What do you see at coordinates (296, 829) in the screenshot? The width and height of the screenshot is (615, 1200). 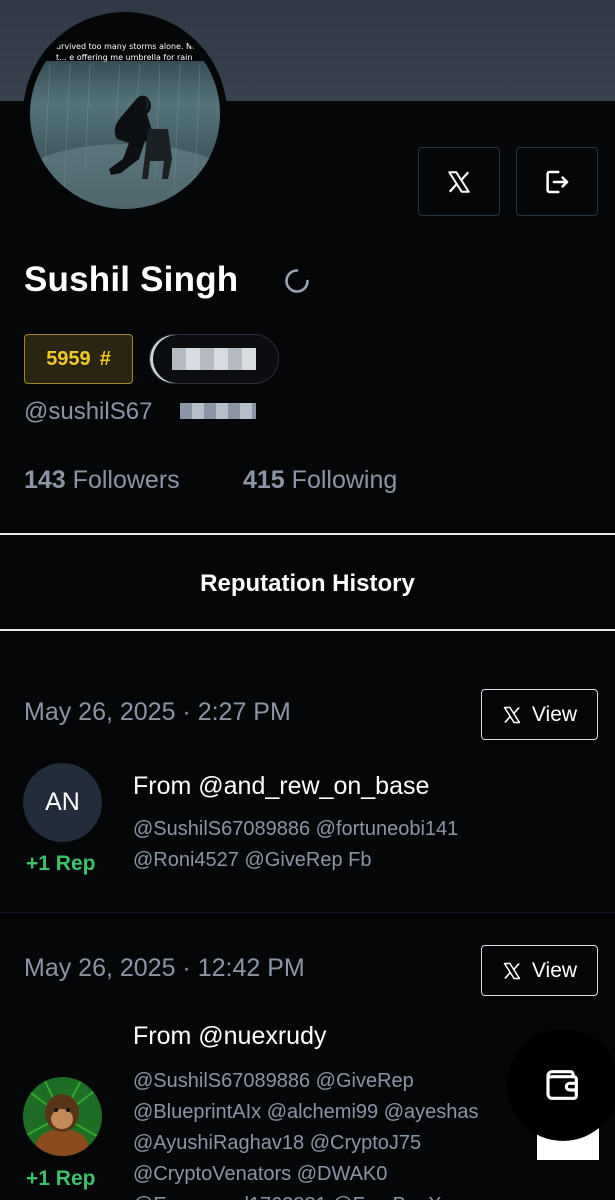 I see `tag-line: @SushilS67089886 @fortuneobi141` at bounding box center [296, 829].